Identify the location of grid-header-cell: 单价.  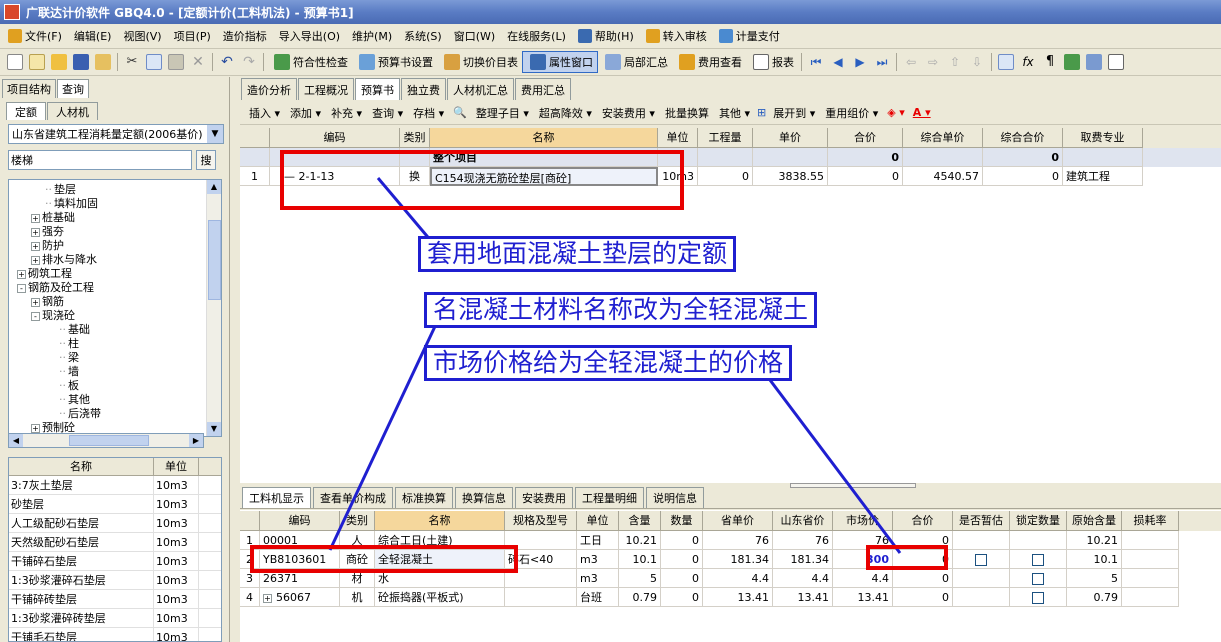
(790, 138).